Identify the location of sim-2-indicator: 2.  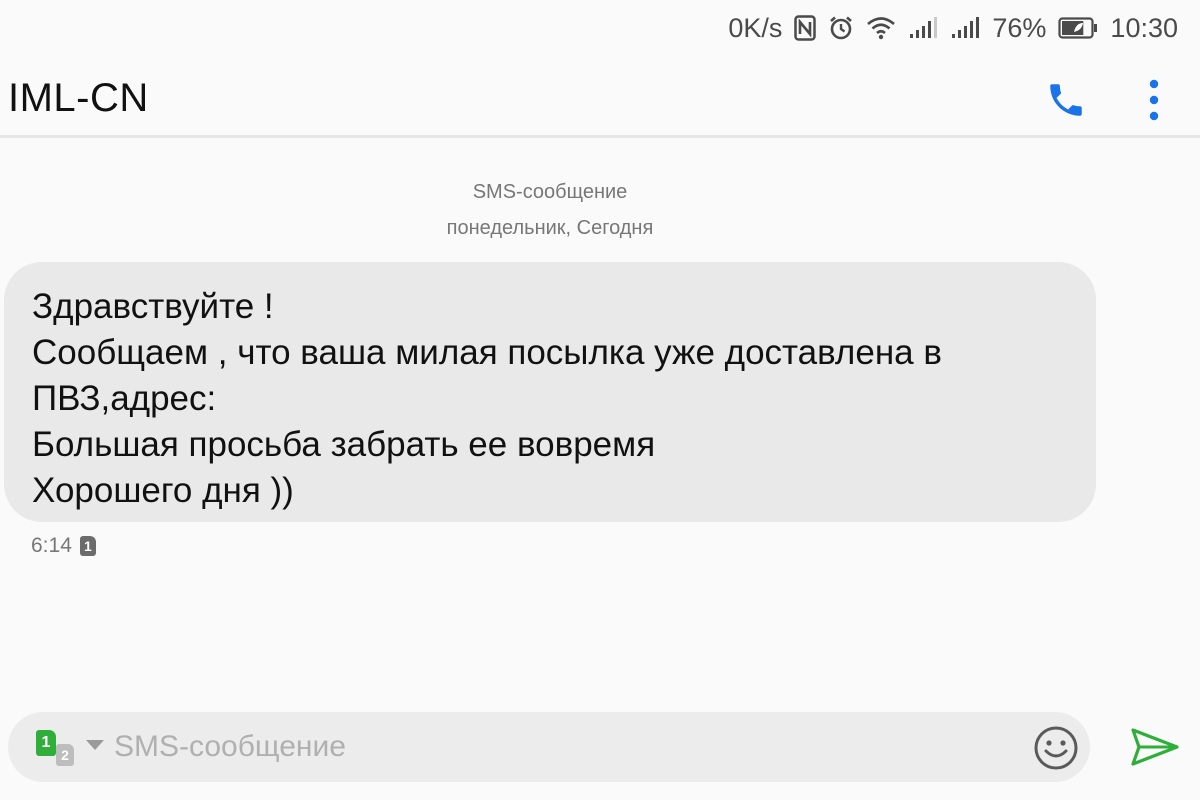
(65, 755).